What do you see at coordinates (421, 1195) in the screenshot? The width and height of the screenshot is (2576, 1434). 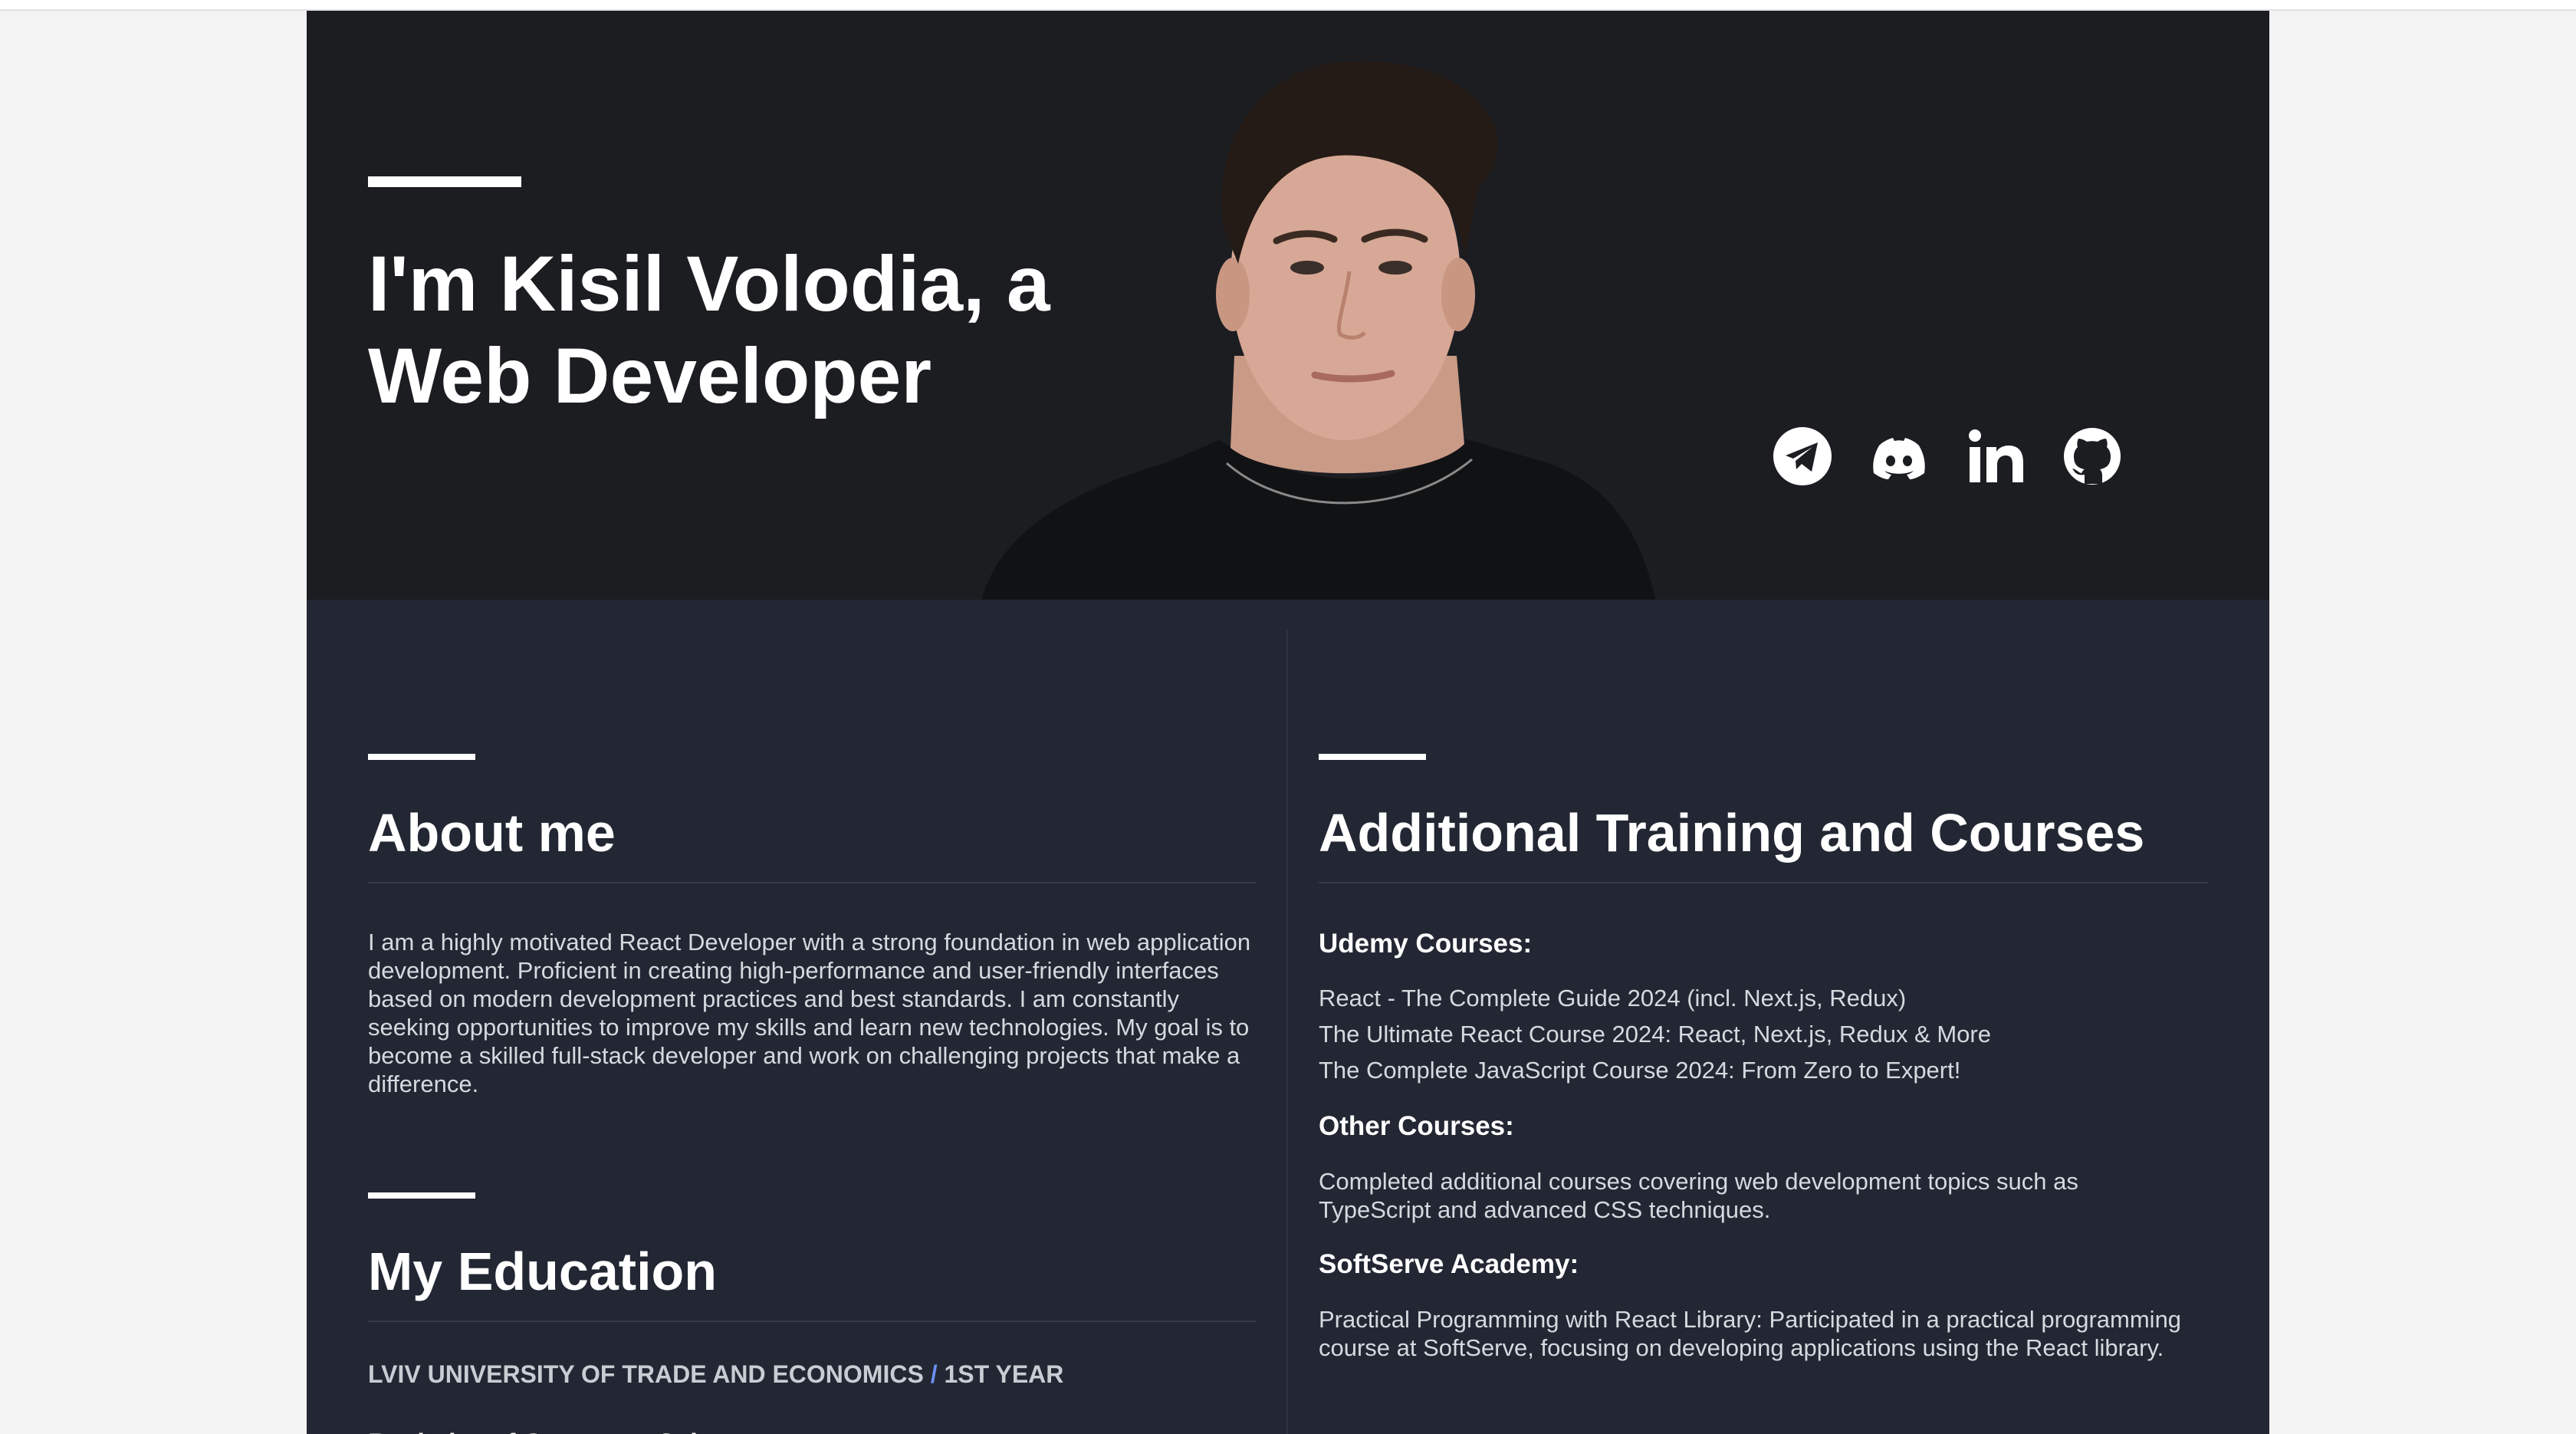 I see `education-accent-bar` at bounding box center [421, 1195].